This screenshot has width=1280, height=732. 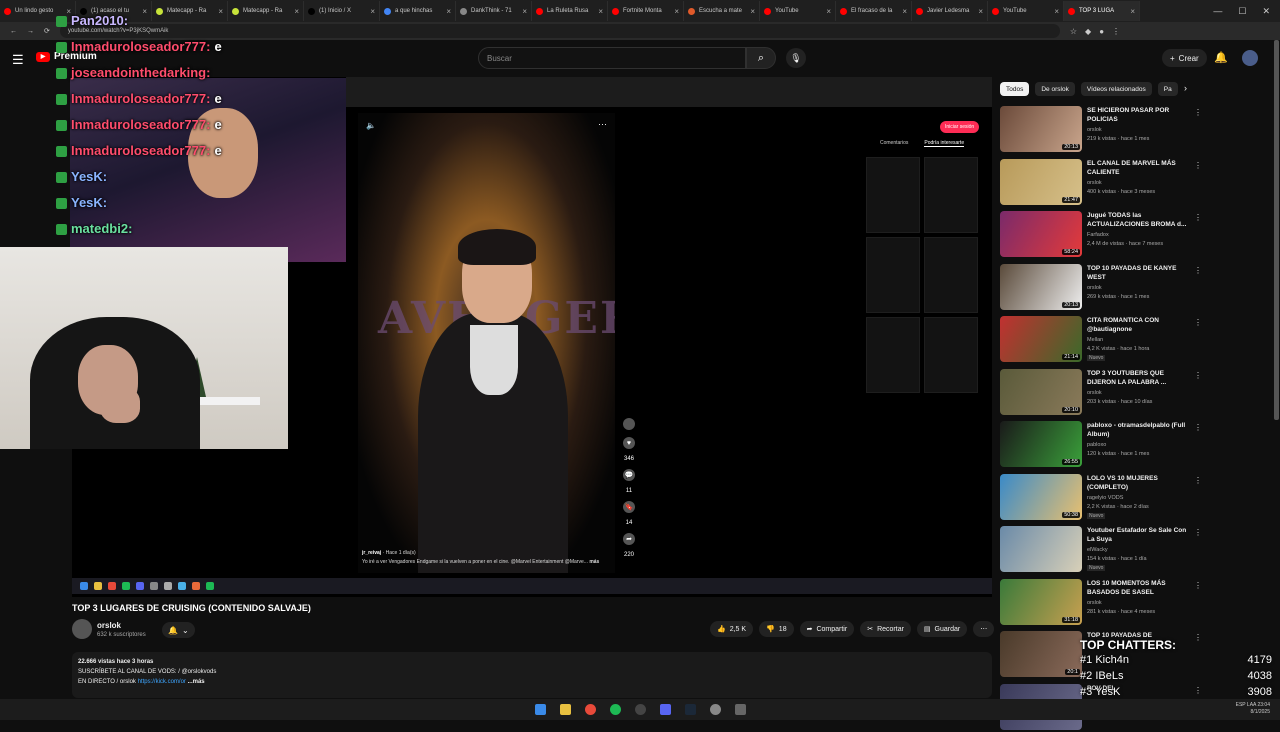 What do you see at coordinates (1041, 496) in the screenshot?
I see `video-thumbnail: 50:38` at bounding box center [1041, 496].